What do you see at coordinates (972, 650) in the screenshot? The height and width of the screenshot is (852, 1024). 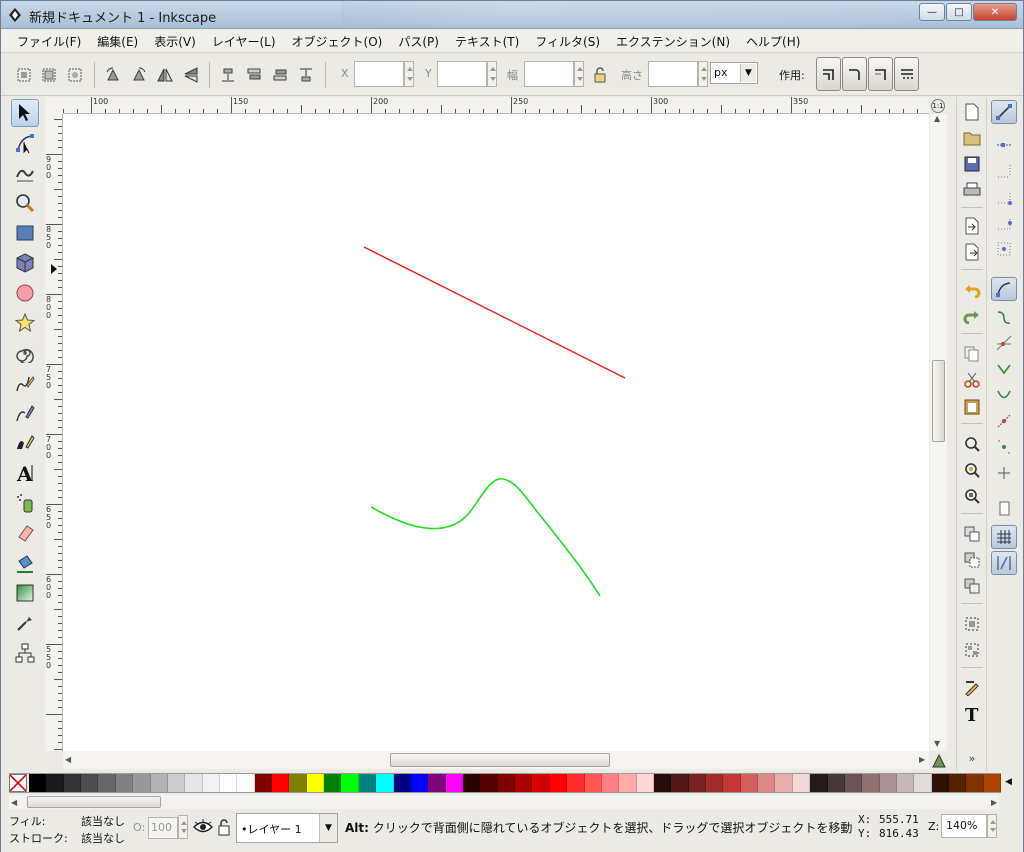 I see `ungroup-icon` at bounding box center [972, 650].